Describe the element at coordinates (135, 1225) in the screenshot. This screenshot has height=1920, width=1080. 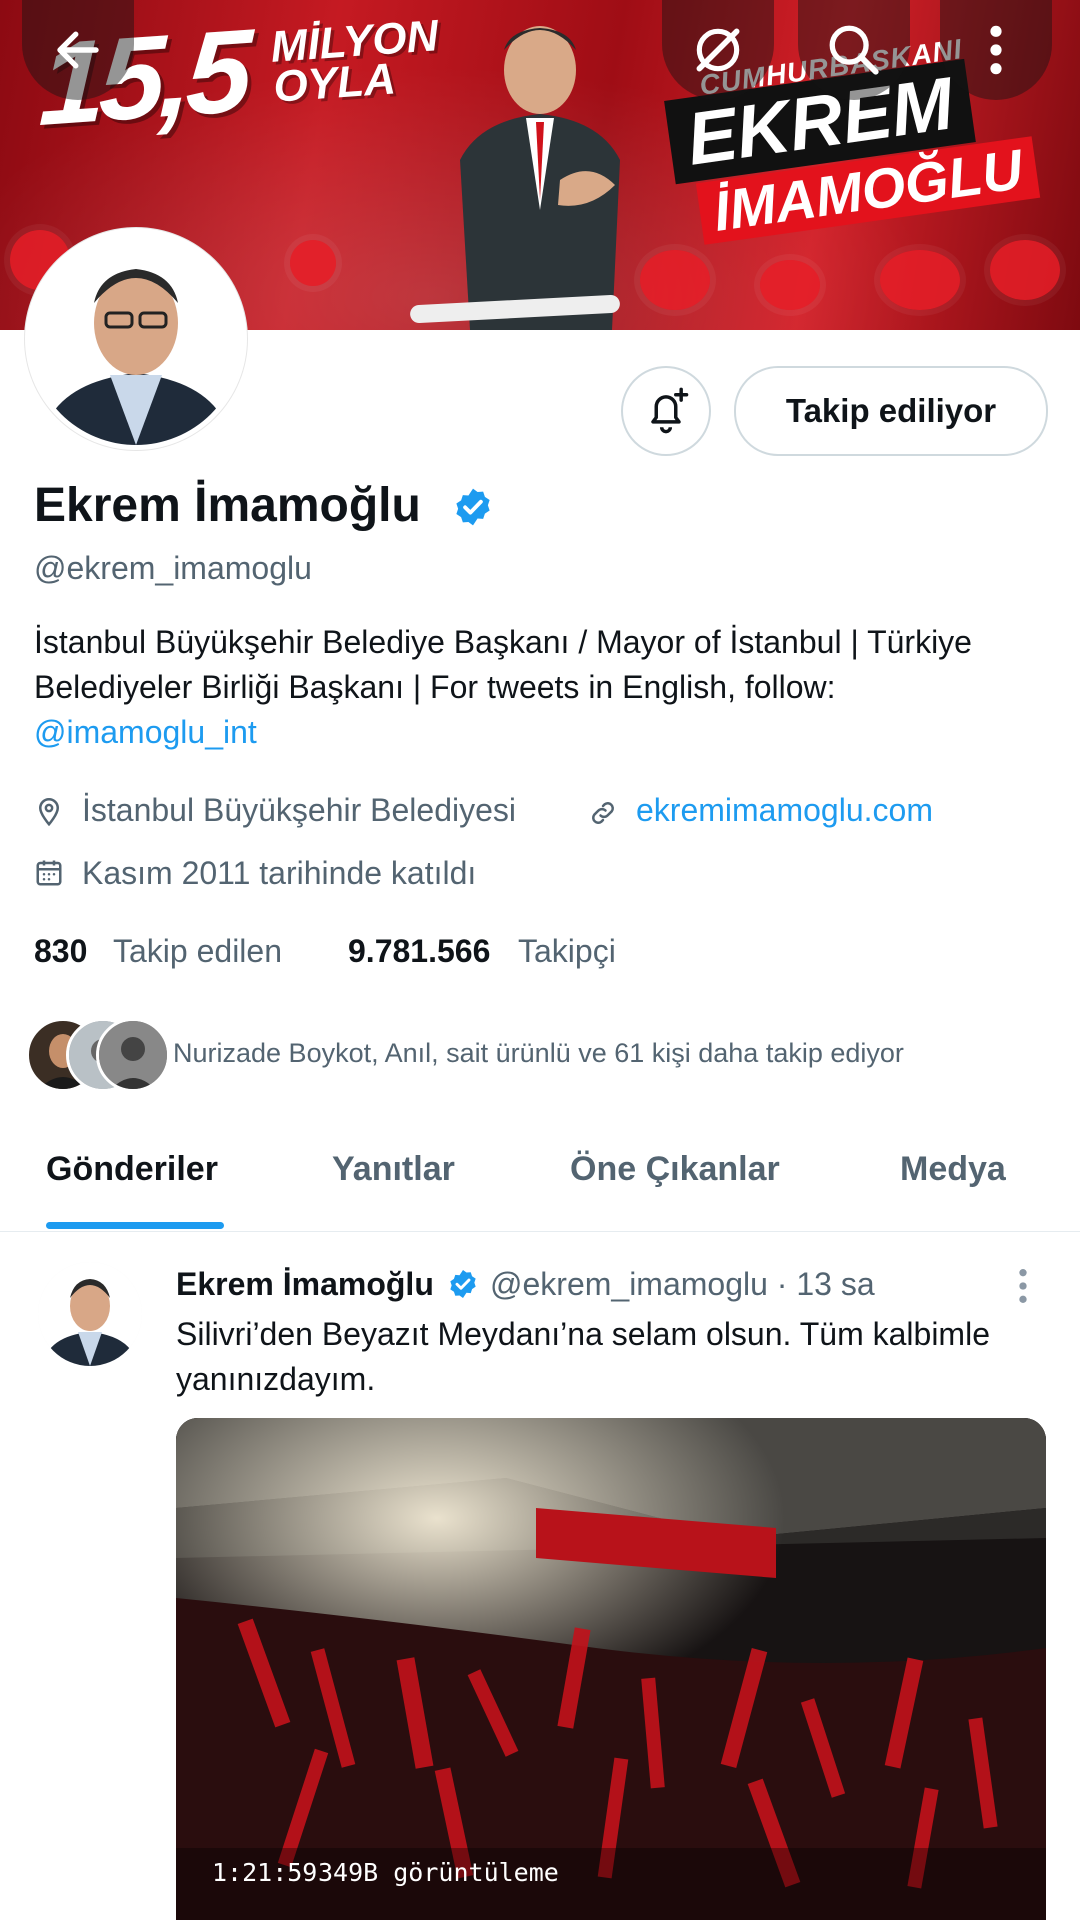
I see `active-tab-indicator` at that location.